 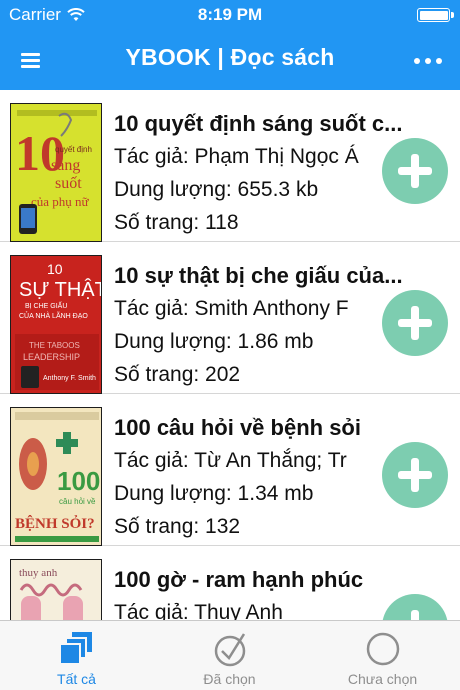 I want to click on nav-bar: YBOOK | Đọc sách, so click(x=230, y=60).